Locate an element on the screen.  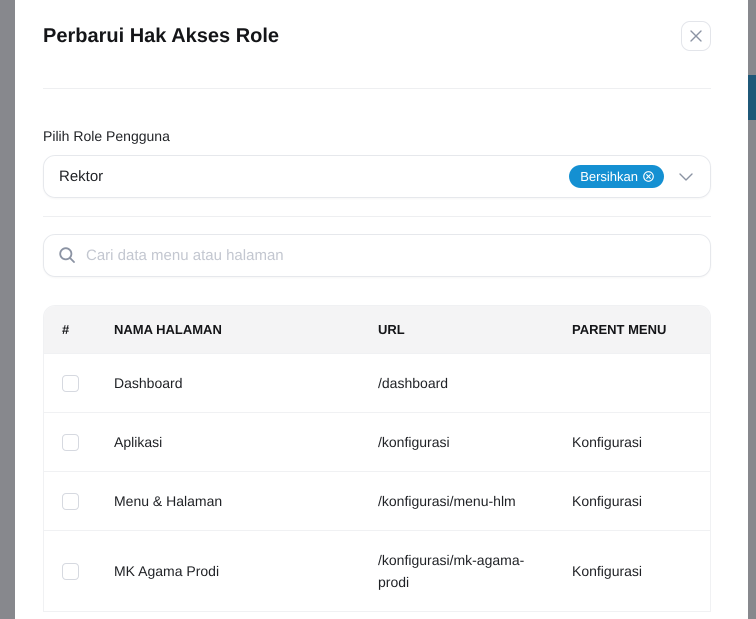
search-icon is located at coordinates (67, 255).